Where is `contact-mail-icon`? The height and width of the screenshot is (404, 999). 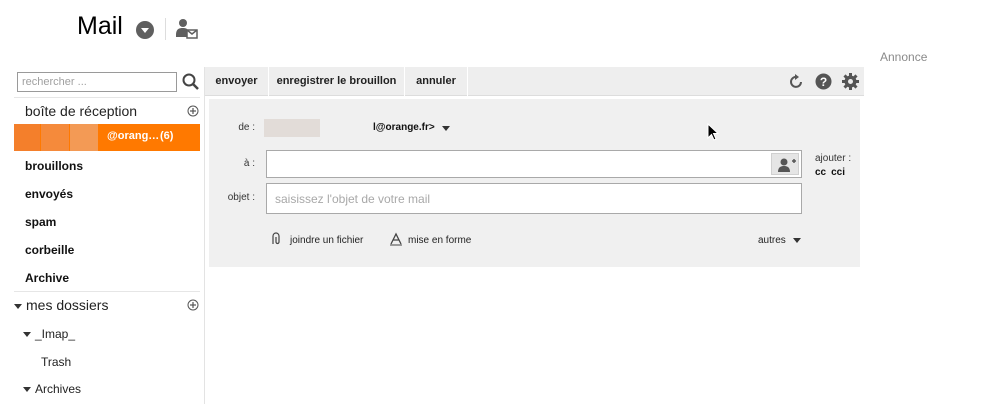 contact-mail-icon is located at coordinates (187, 29).